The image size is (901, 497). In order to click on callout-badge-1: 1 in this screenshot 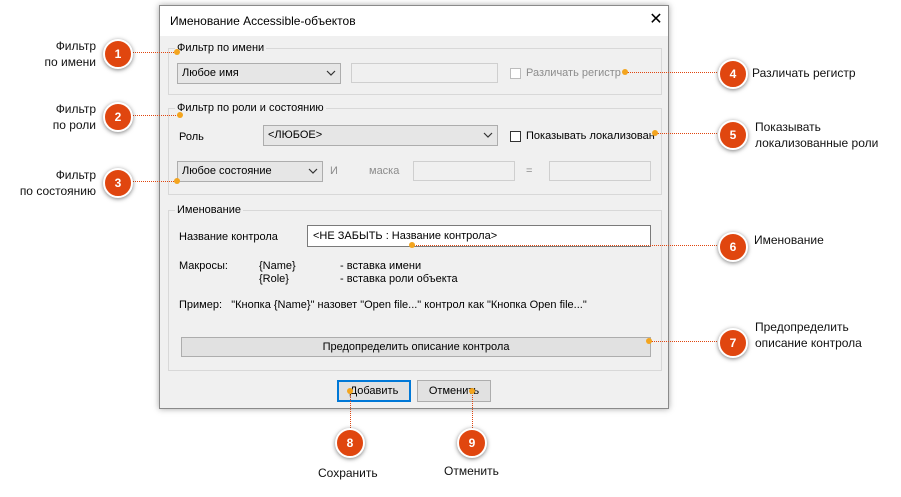, I will do `click(118, 54)`.